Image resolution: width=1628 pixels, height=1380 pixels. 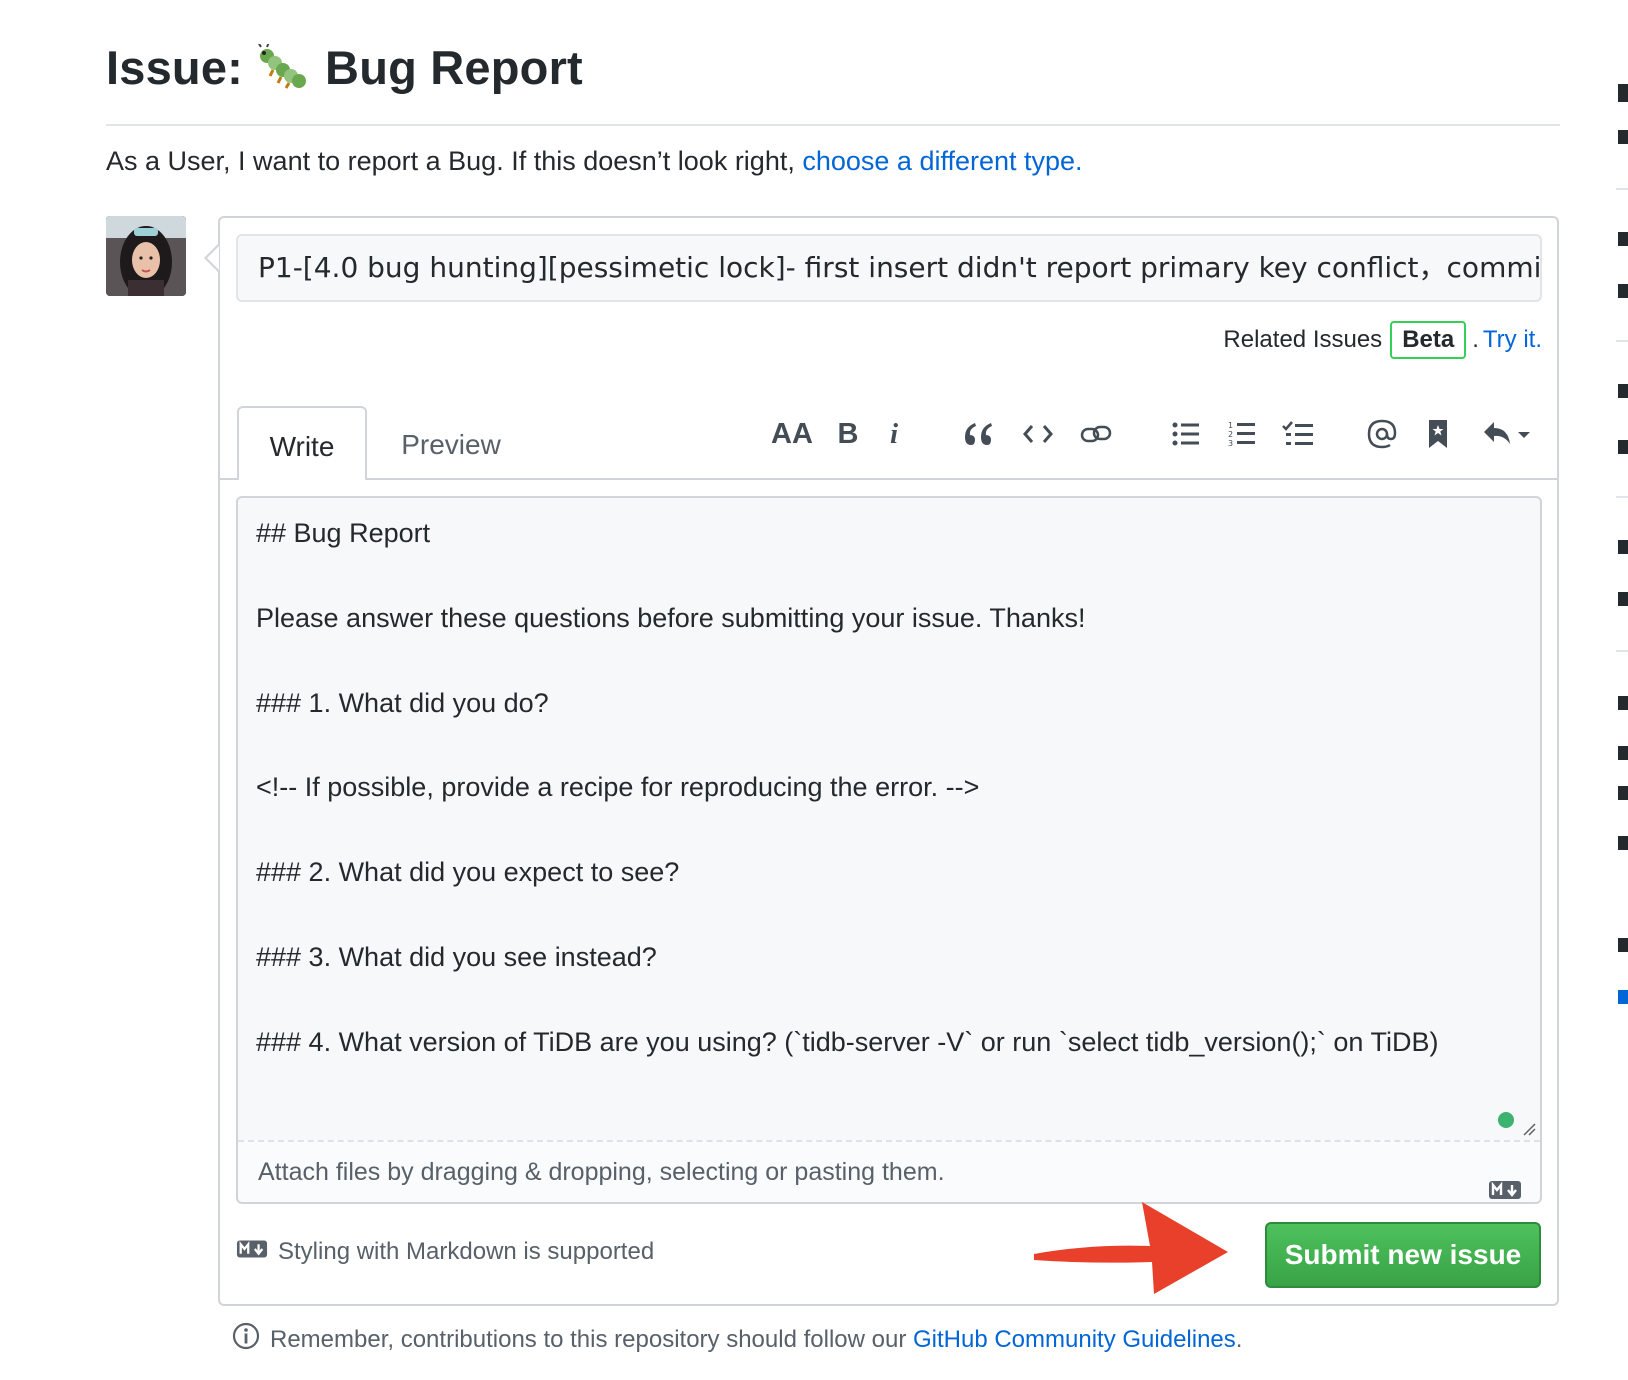 I want to click on code-icon, so click(x=1038, y=434).